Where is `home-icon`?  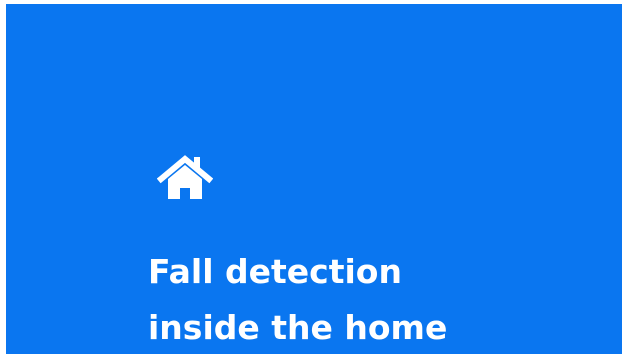 home-icon is located at coordinates (185, 178).